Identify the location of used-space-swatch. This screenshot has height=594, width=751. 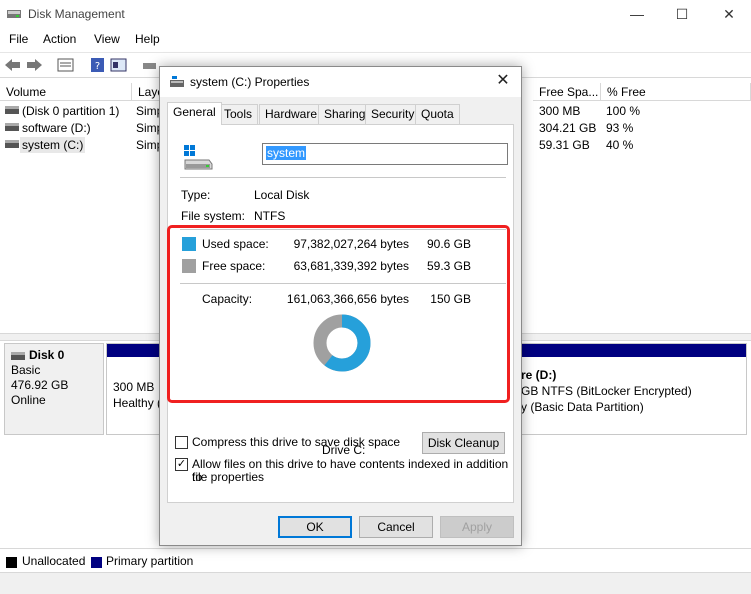
(189, 244).